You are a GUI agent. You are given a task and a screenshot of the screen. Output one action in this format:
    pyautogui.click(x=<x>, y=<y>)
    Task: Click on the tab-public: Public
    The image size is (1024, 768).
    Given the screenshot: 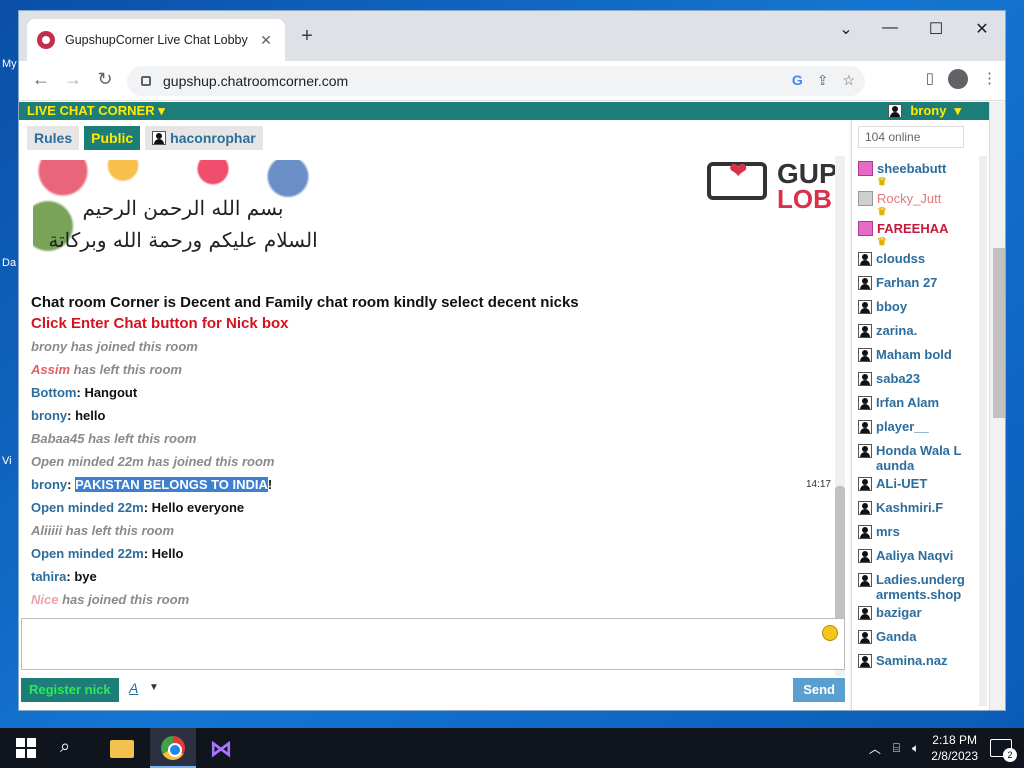 What is the action you would take?
    pyautogui.click(x=112, y=138)
    